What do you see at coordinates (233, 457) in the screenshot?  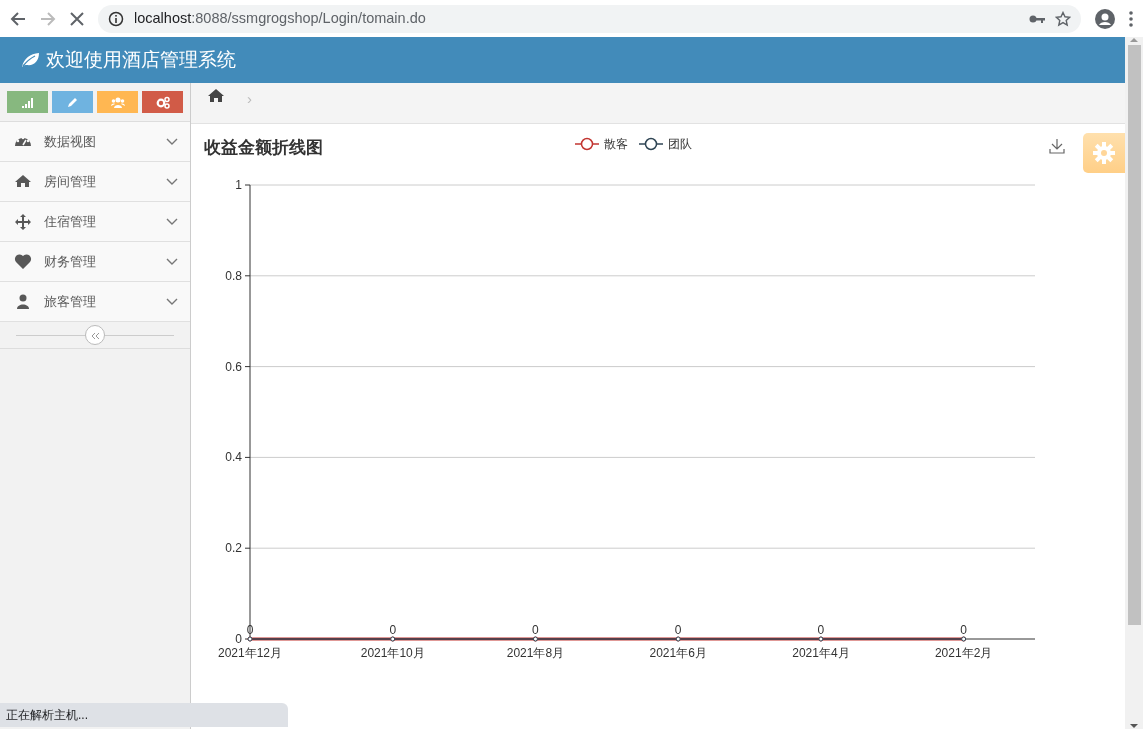 I see `axis-tick-label: 0.4` at bounding box center [233, 457].